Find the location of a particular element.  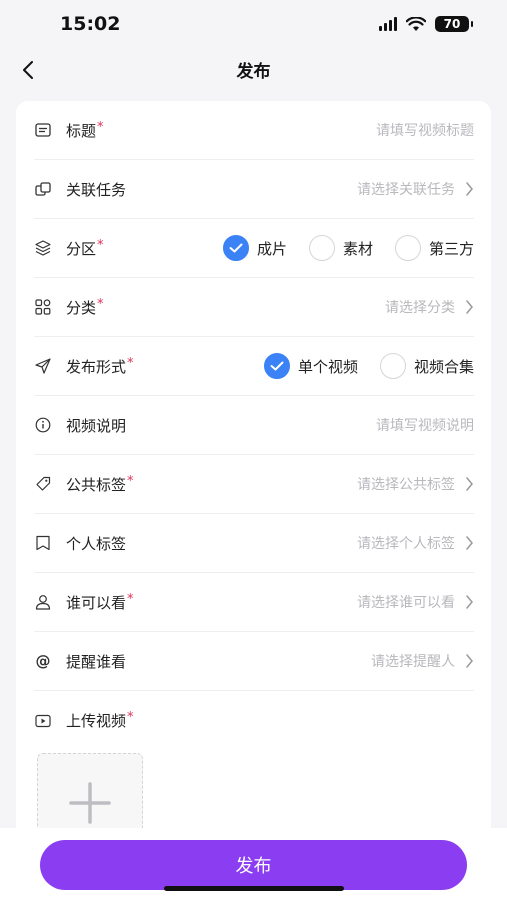

upload-row: 上传视频 * is located at coordinates (254, 720).